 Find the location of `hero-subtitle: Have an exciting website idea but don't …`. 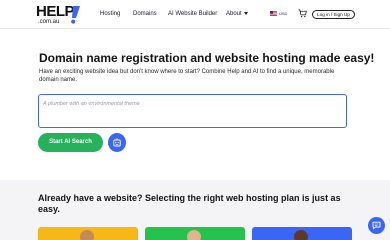

hero-subtitle: Have an exciting website idea but don't … is located at coordinates (187, 76).